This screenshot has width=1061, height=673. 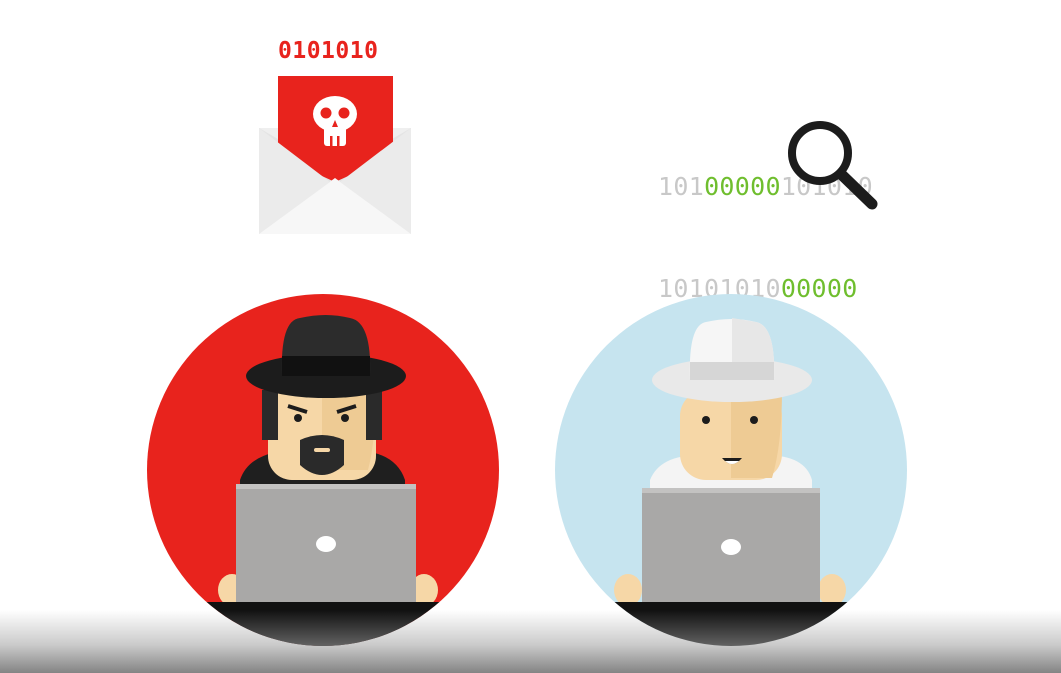 What do you see at coordinates (833, 165) in the screenshot?
I see `magnifier-icon` at bounding box center [833, 165].